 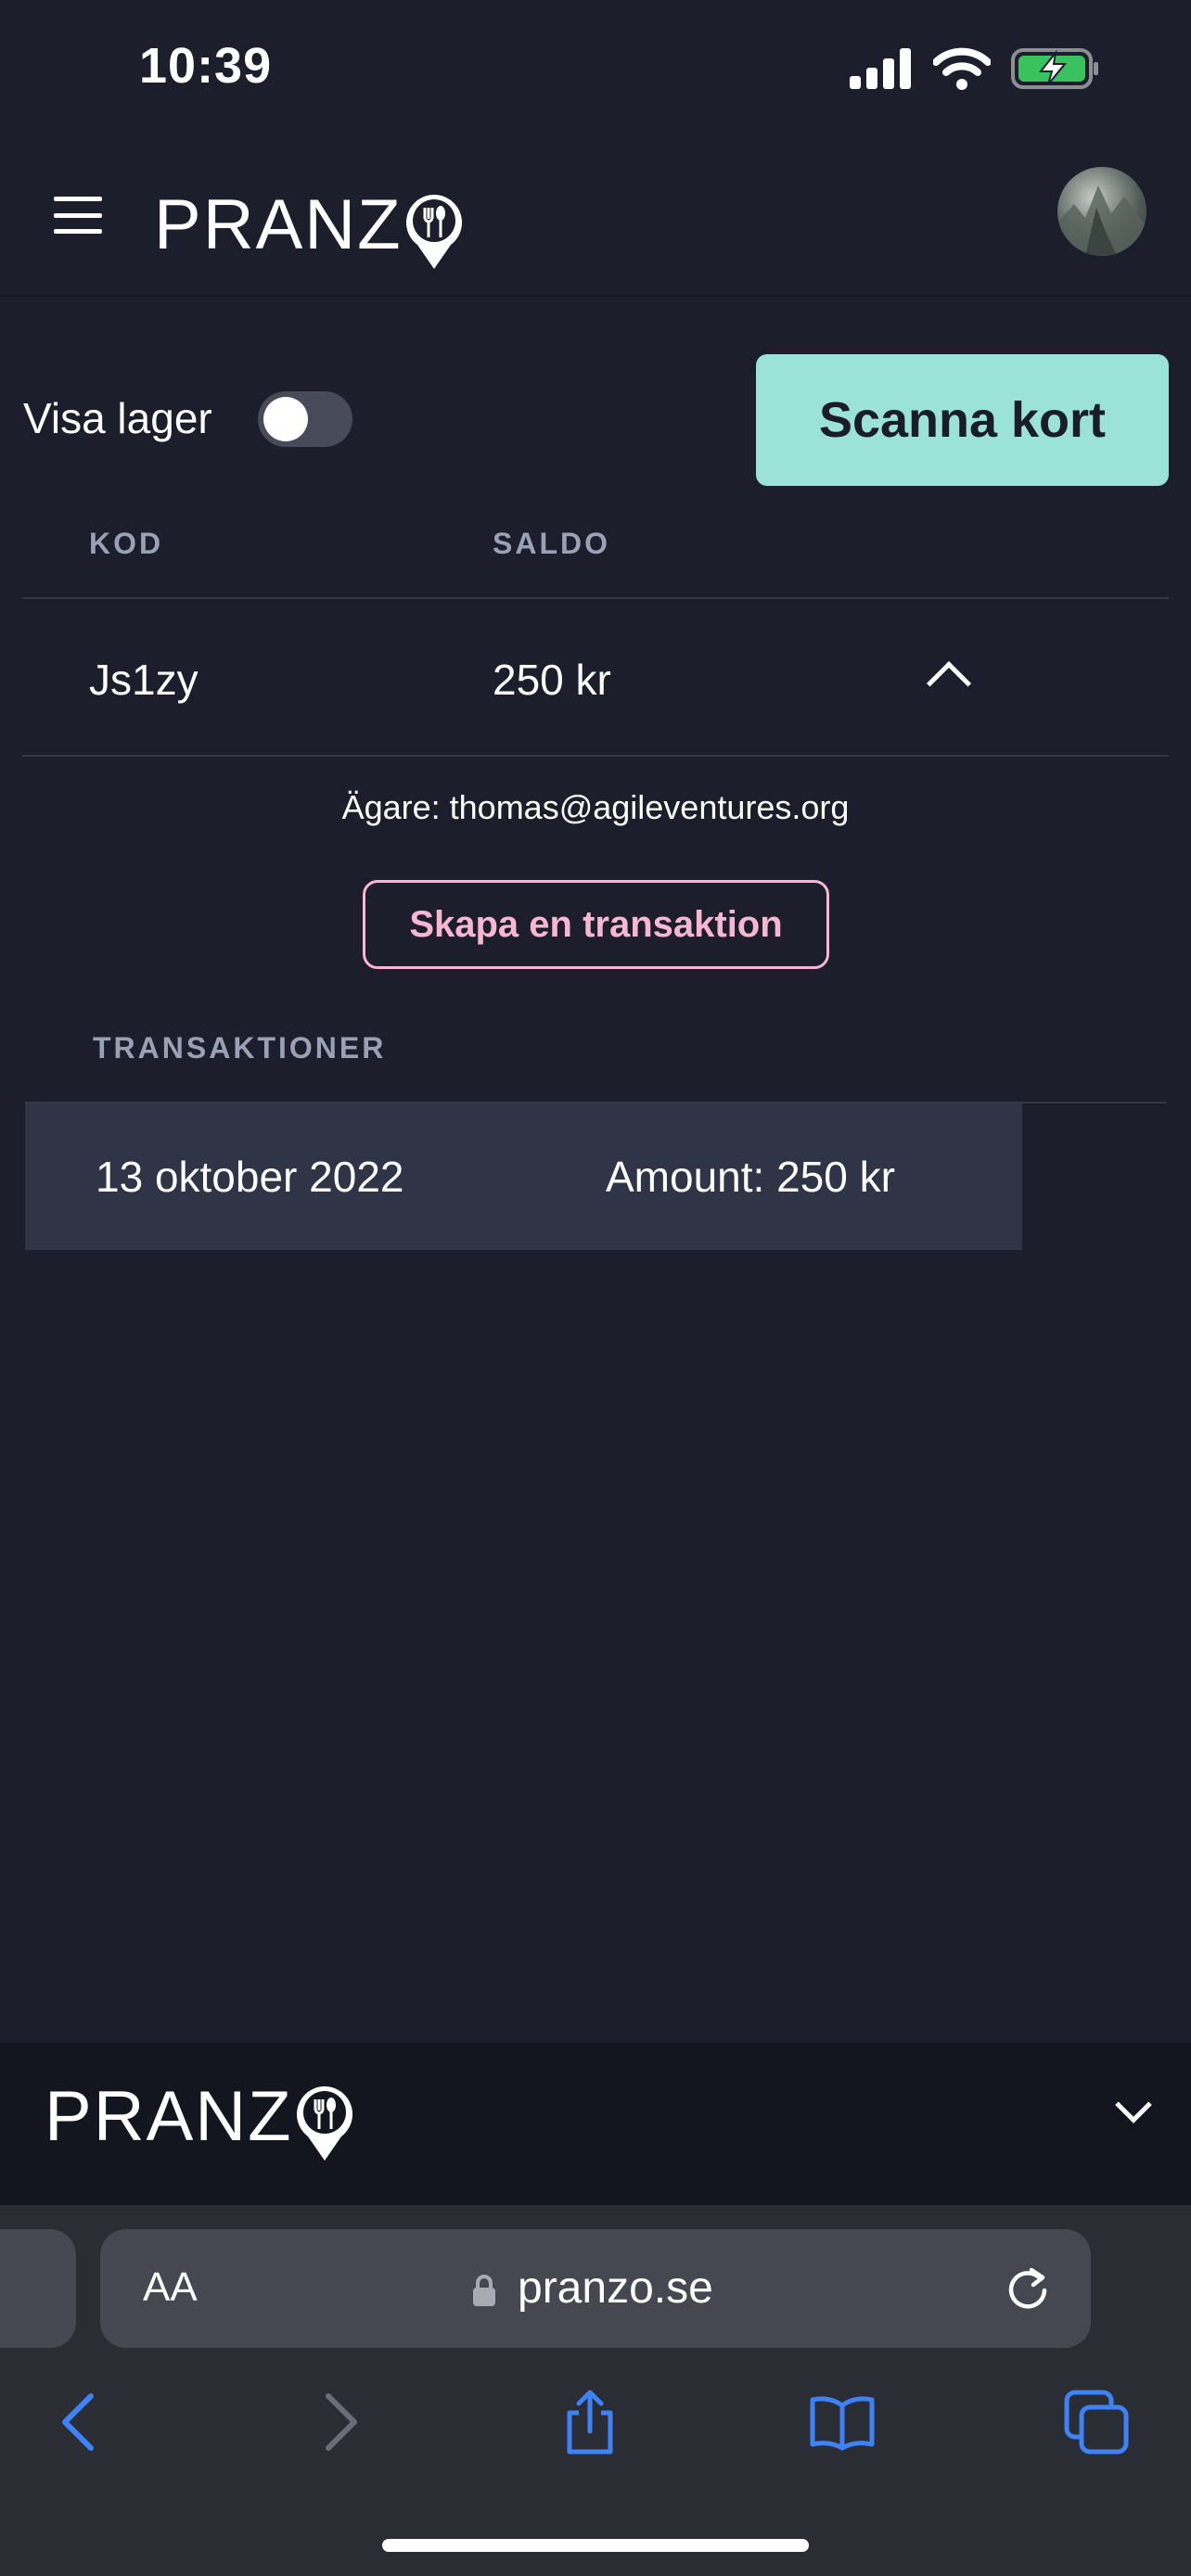 I want to click on user-avatar, so click(x=1101, y=212).